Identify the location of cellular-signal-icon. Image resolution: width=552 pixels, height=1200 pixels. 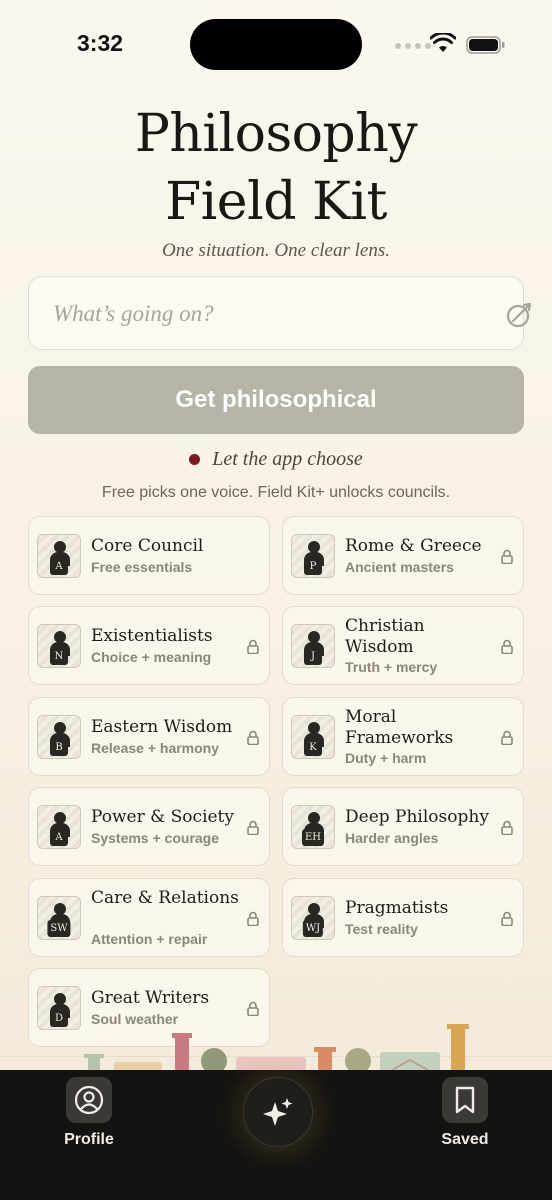
(413, 46).